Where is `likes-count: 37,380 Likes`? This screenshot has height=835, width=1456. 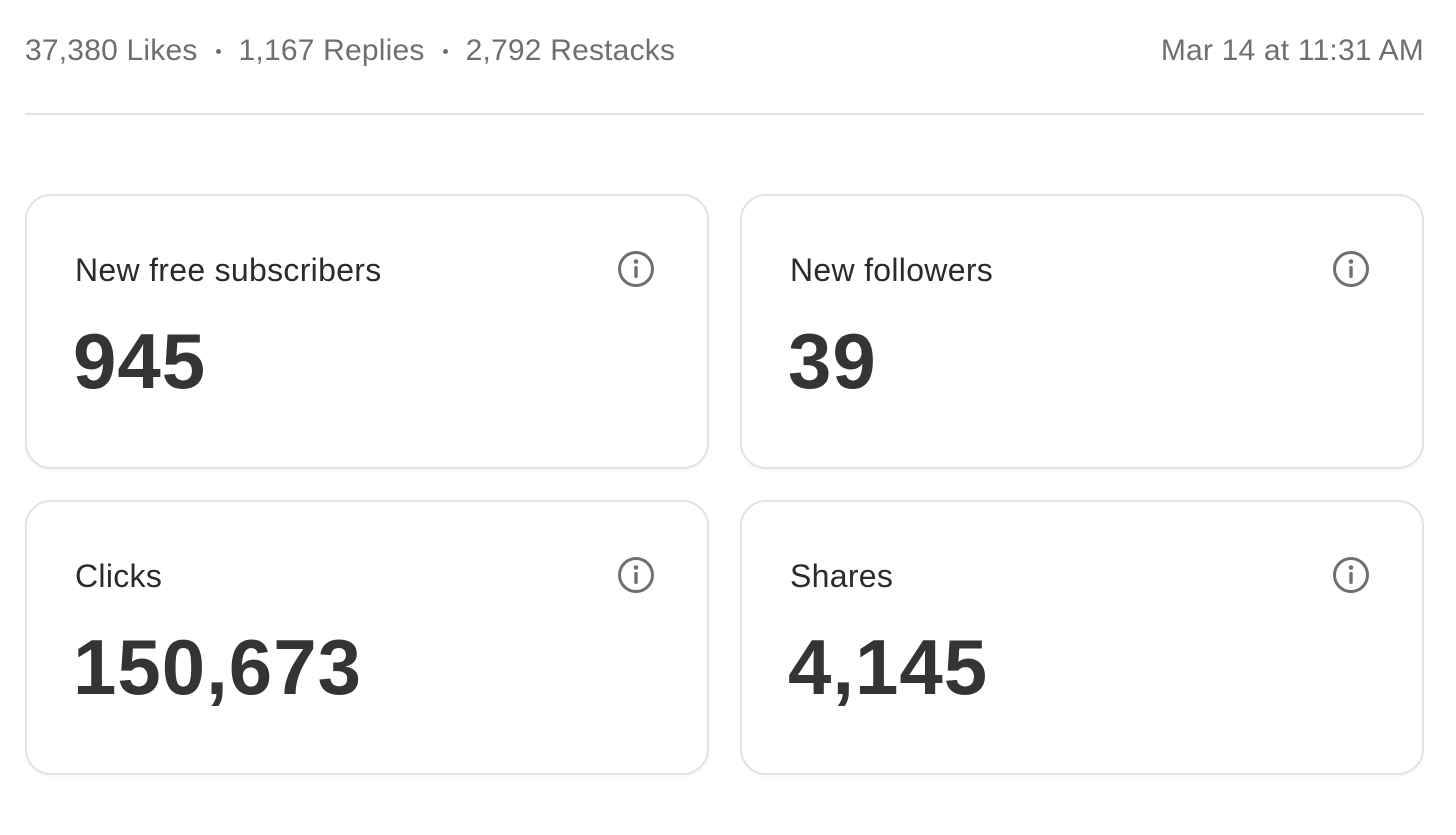 likes-count: 37,380 Likes is located at coordinates (111, 51).